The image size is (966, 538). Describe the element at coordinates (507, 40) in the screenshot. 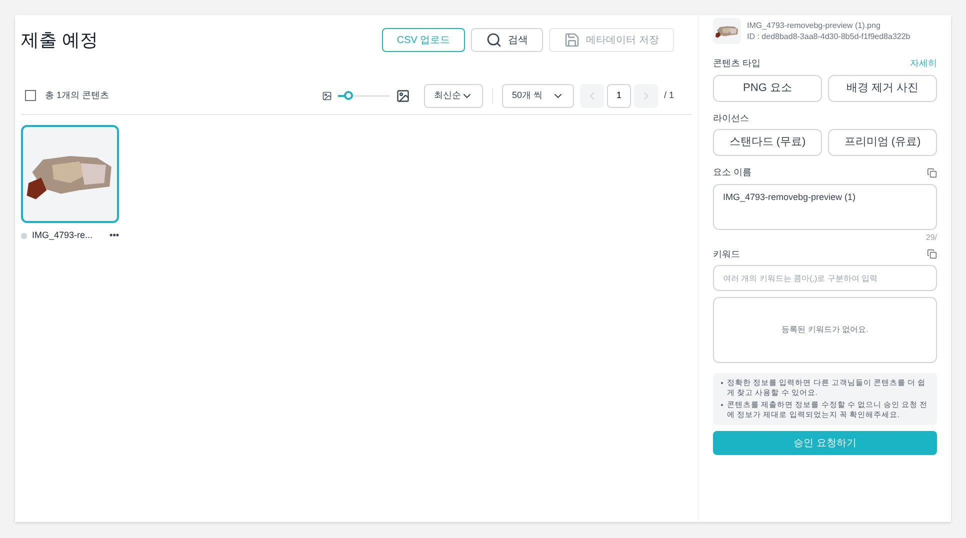

I see `search-button: 검색` at that location.